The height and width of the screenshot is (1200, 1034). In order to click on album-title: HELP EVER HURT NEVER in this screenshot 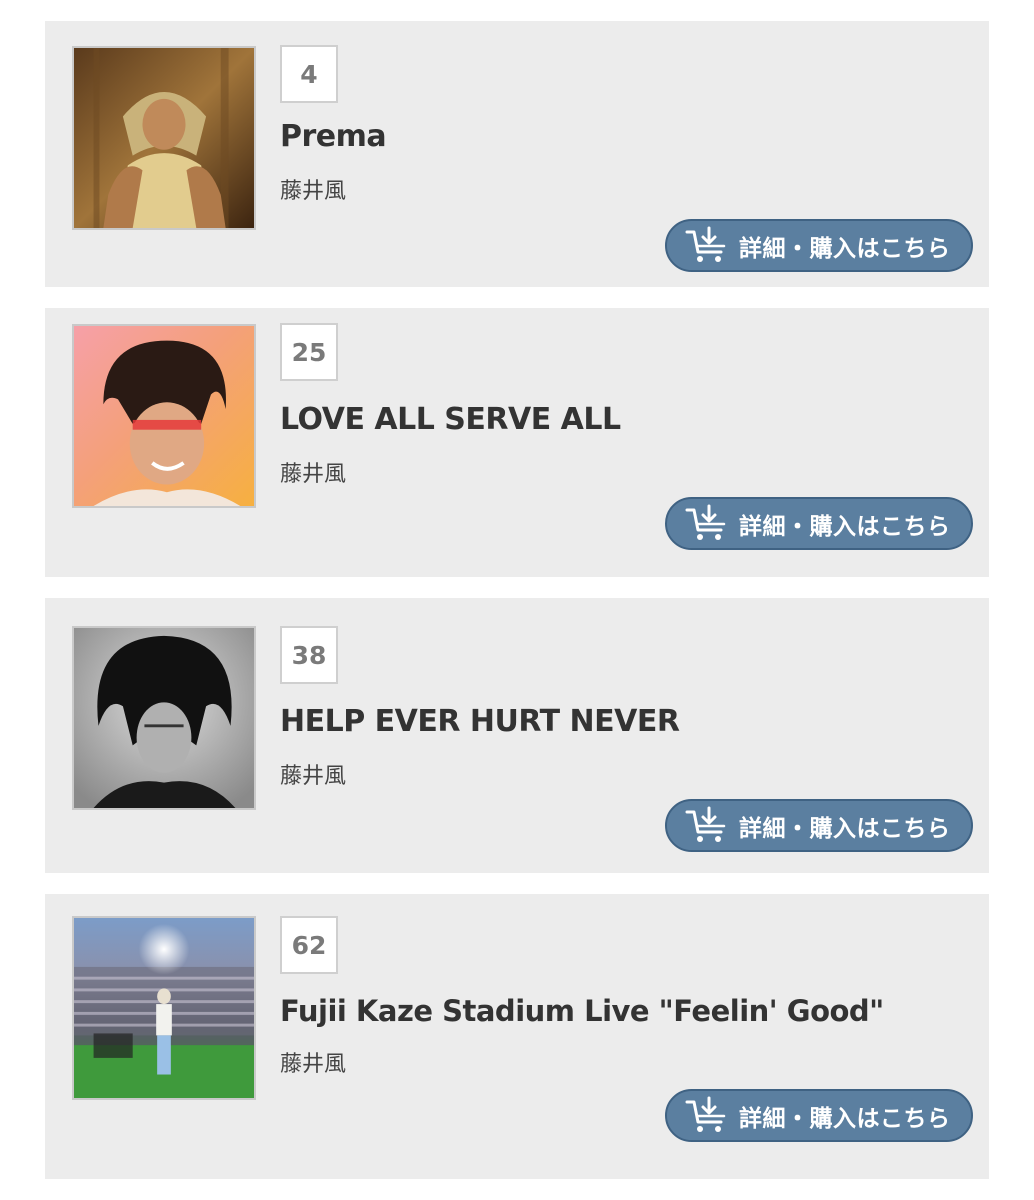, I will do `click(480, 721)`.